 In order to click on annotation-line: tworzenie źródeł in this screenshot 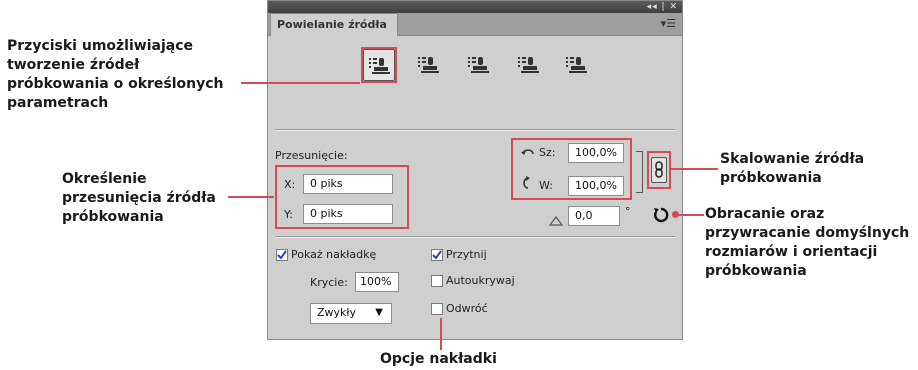, I will do `click(73, 65)`.